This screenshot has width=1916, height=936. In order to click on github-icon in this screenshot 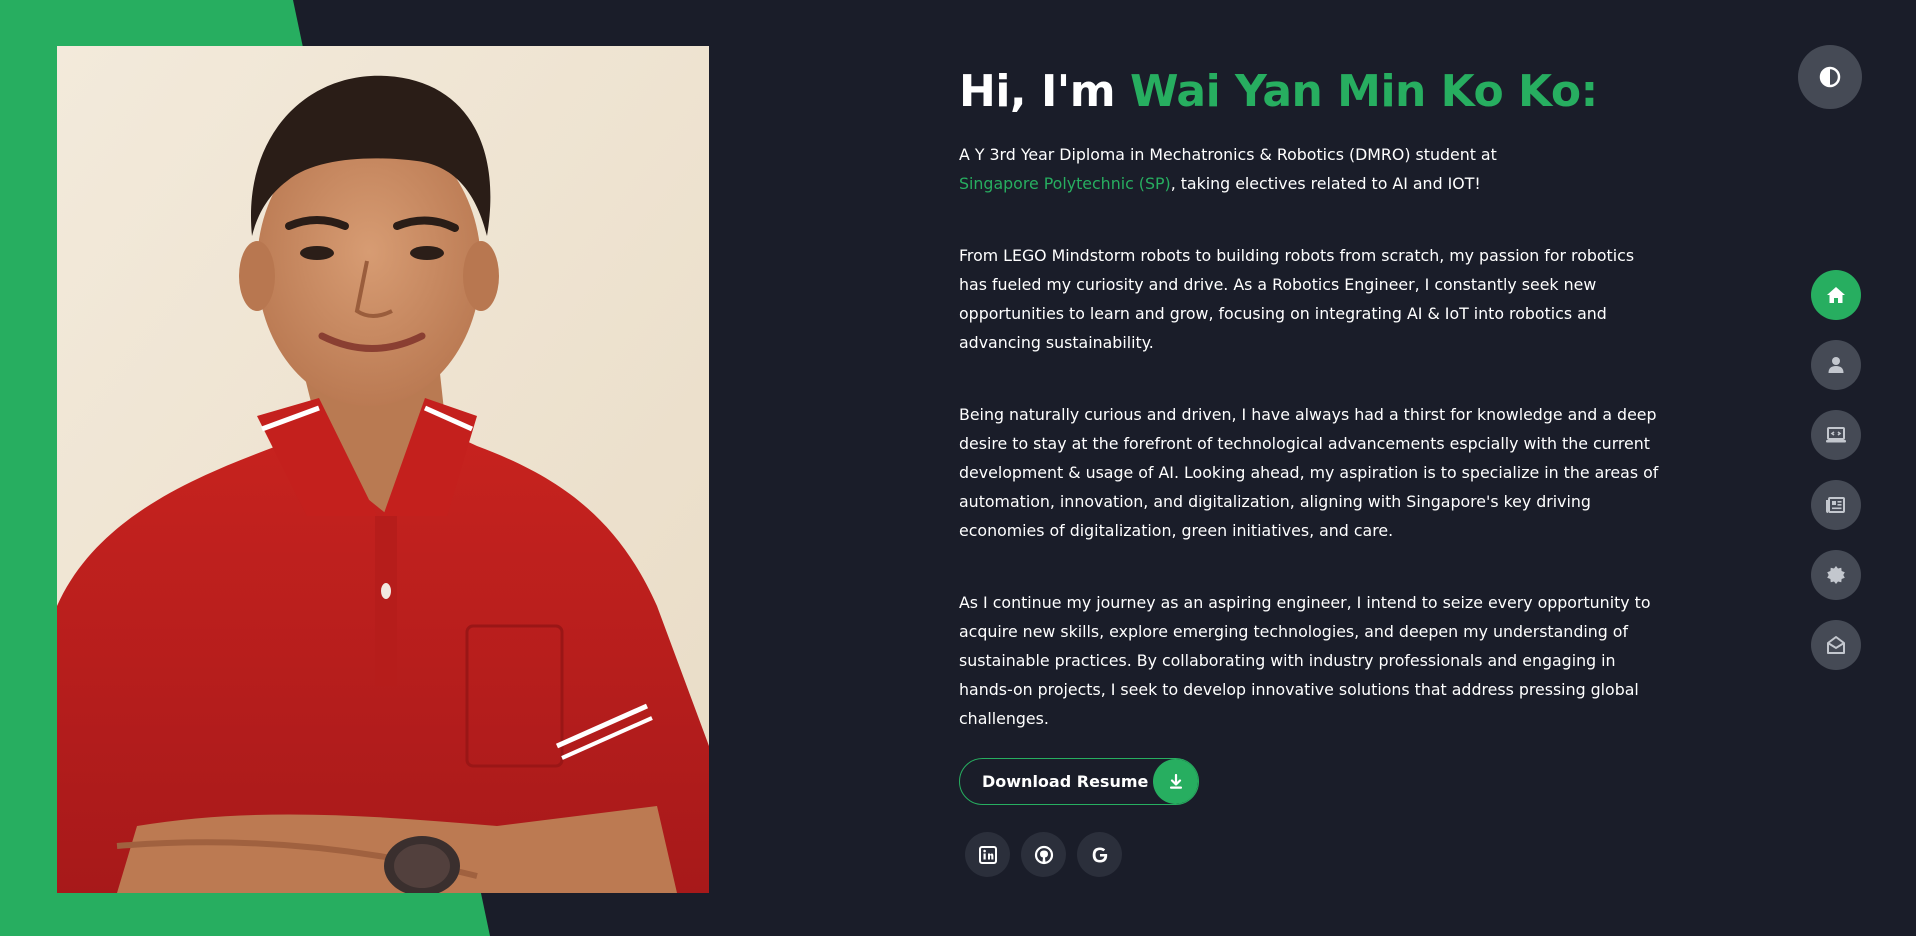, I will do `click(1043, 854)`.